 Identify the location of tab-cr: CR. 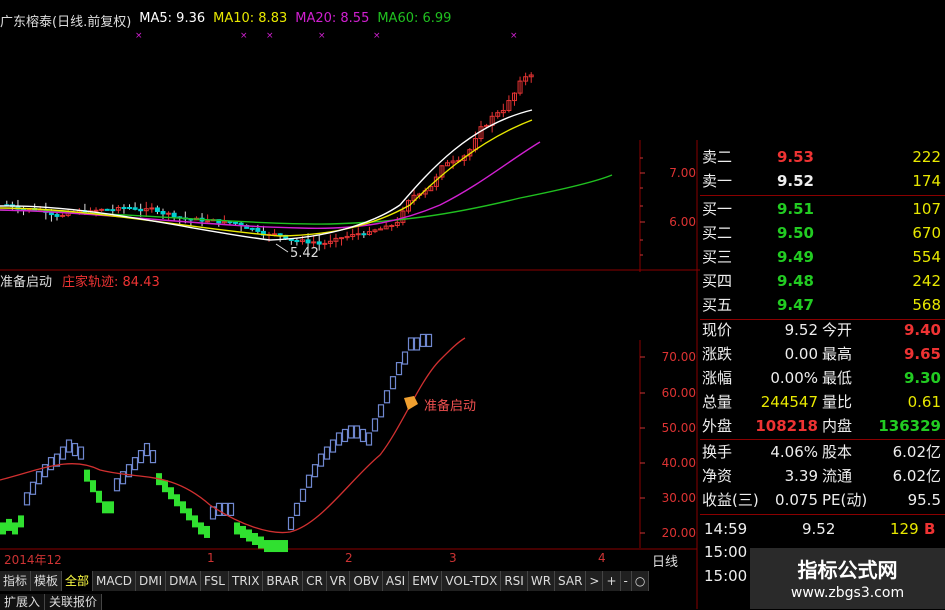
(315, 581).